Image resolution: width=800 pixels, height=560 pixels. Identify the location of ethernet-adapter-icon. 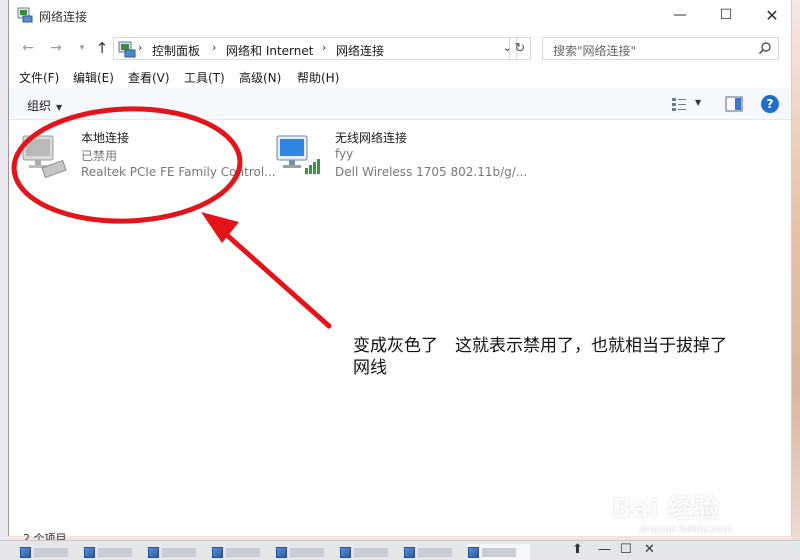
(44, 156).